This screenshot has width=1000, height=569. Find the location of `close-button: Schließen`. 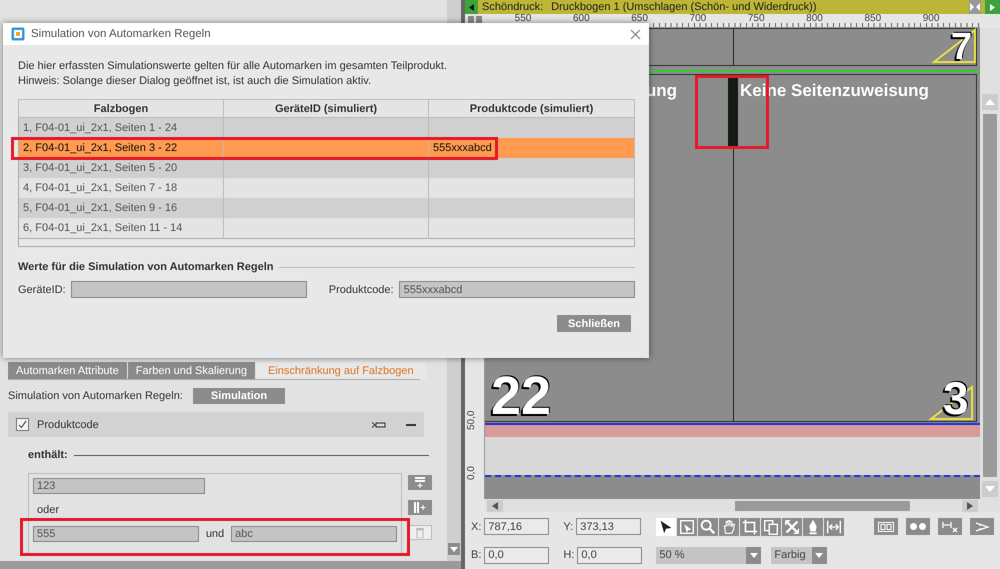

close-button: Schließen is located at coordinates (594, 323).